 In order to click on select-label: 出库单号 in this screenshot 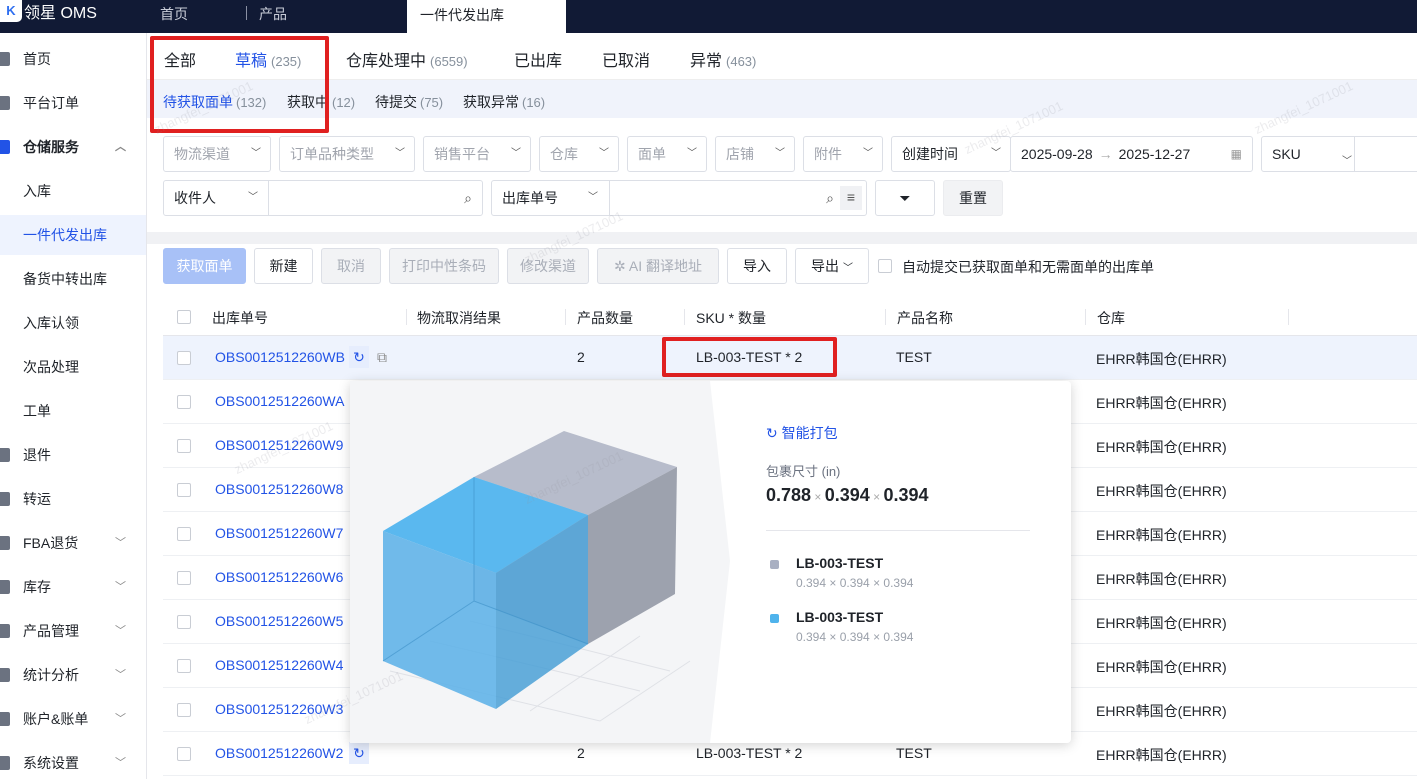, I will do `click(530, 198)`.